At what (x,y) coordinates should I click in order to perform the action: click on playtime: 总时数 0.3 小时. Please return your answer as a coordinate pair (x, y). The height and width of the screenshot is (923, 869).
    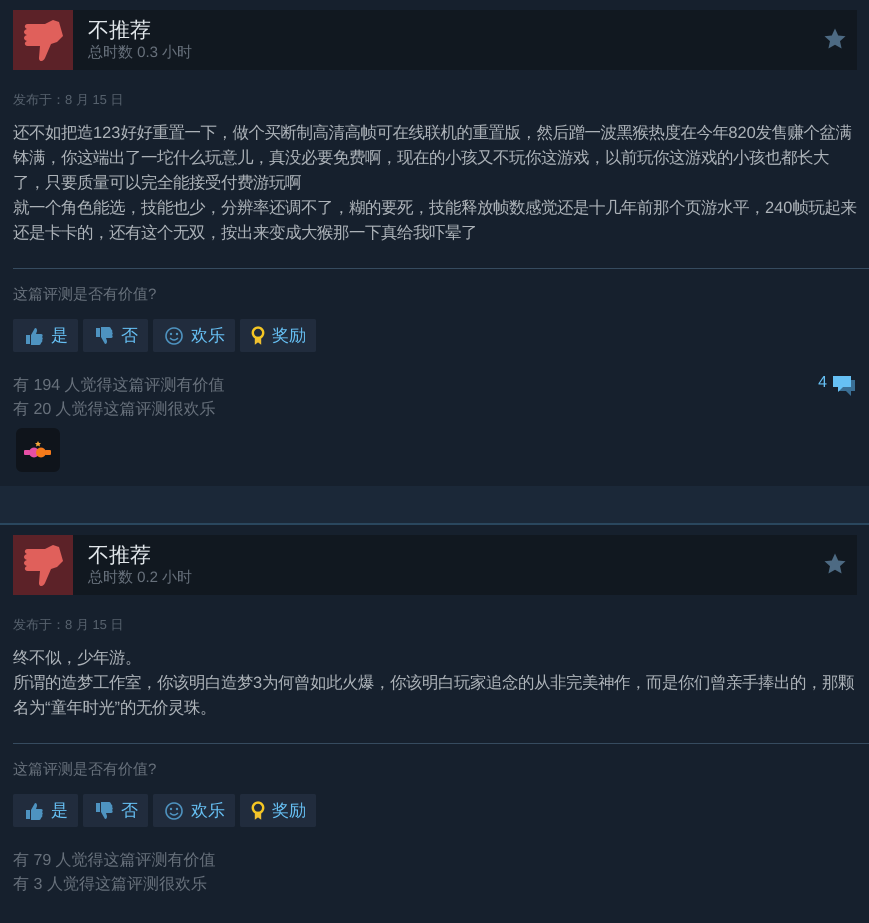
    Looking at the image, I should click on (140, 53).